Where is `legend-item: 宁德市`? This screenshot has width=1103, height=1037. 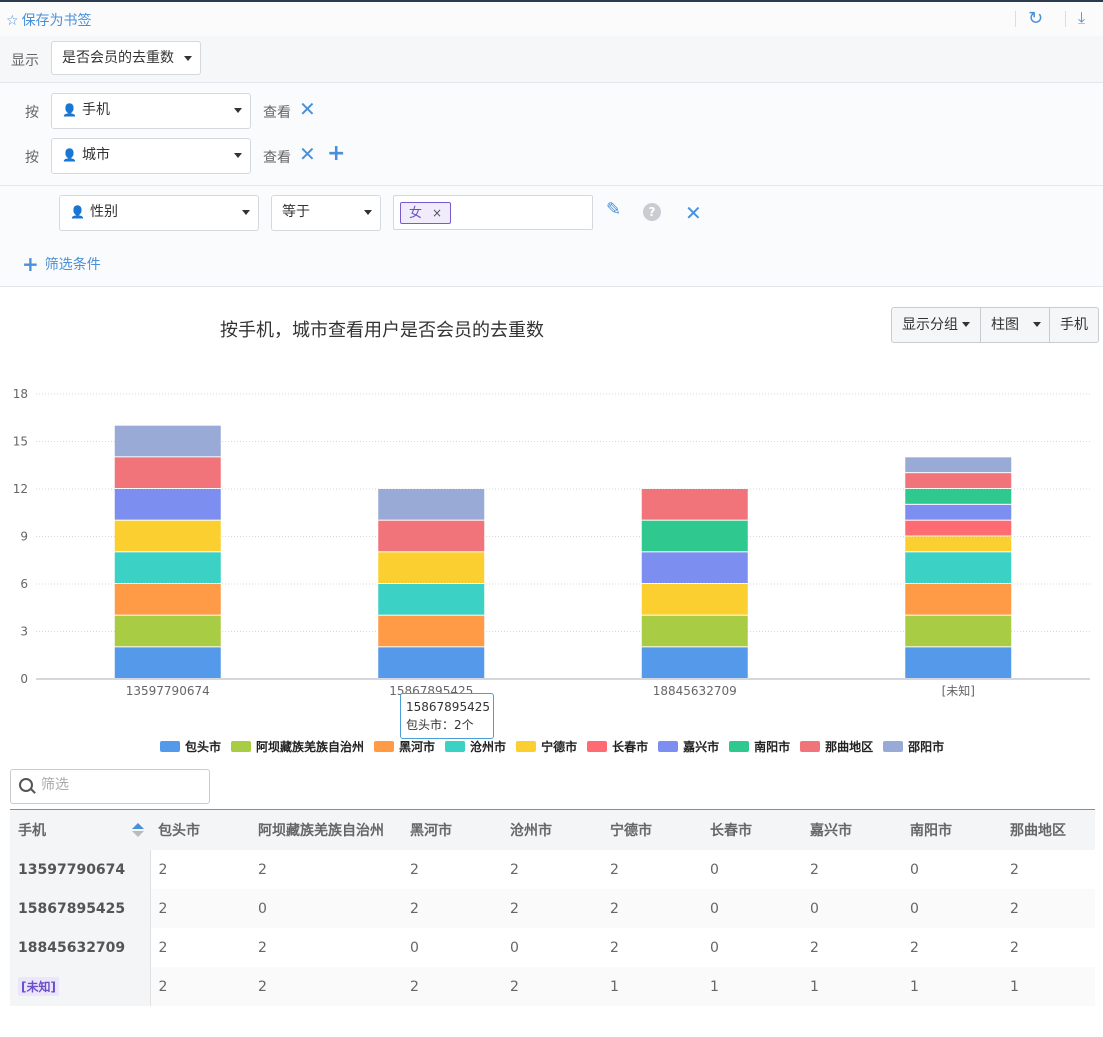
legend-item: 宁德市 is located at coordinates (546, 746).